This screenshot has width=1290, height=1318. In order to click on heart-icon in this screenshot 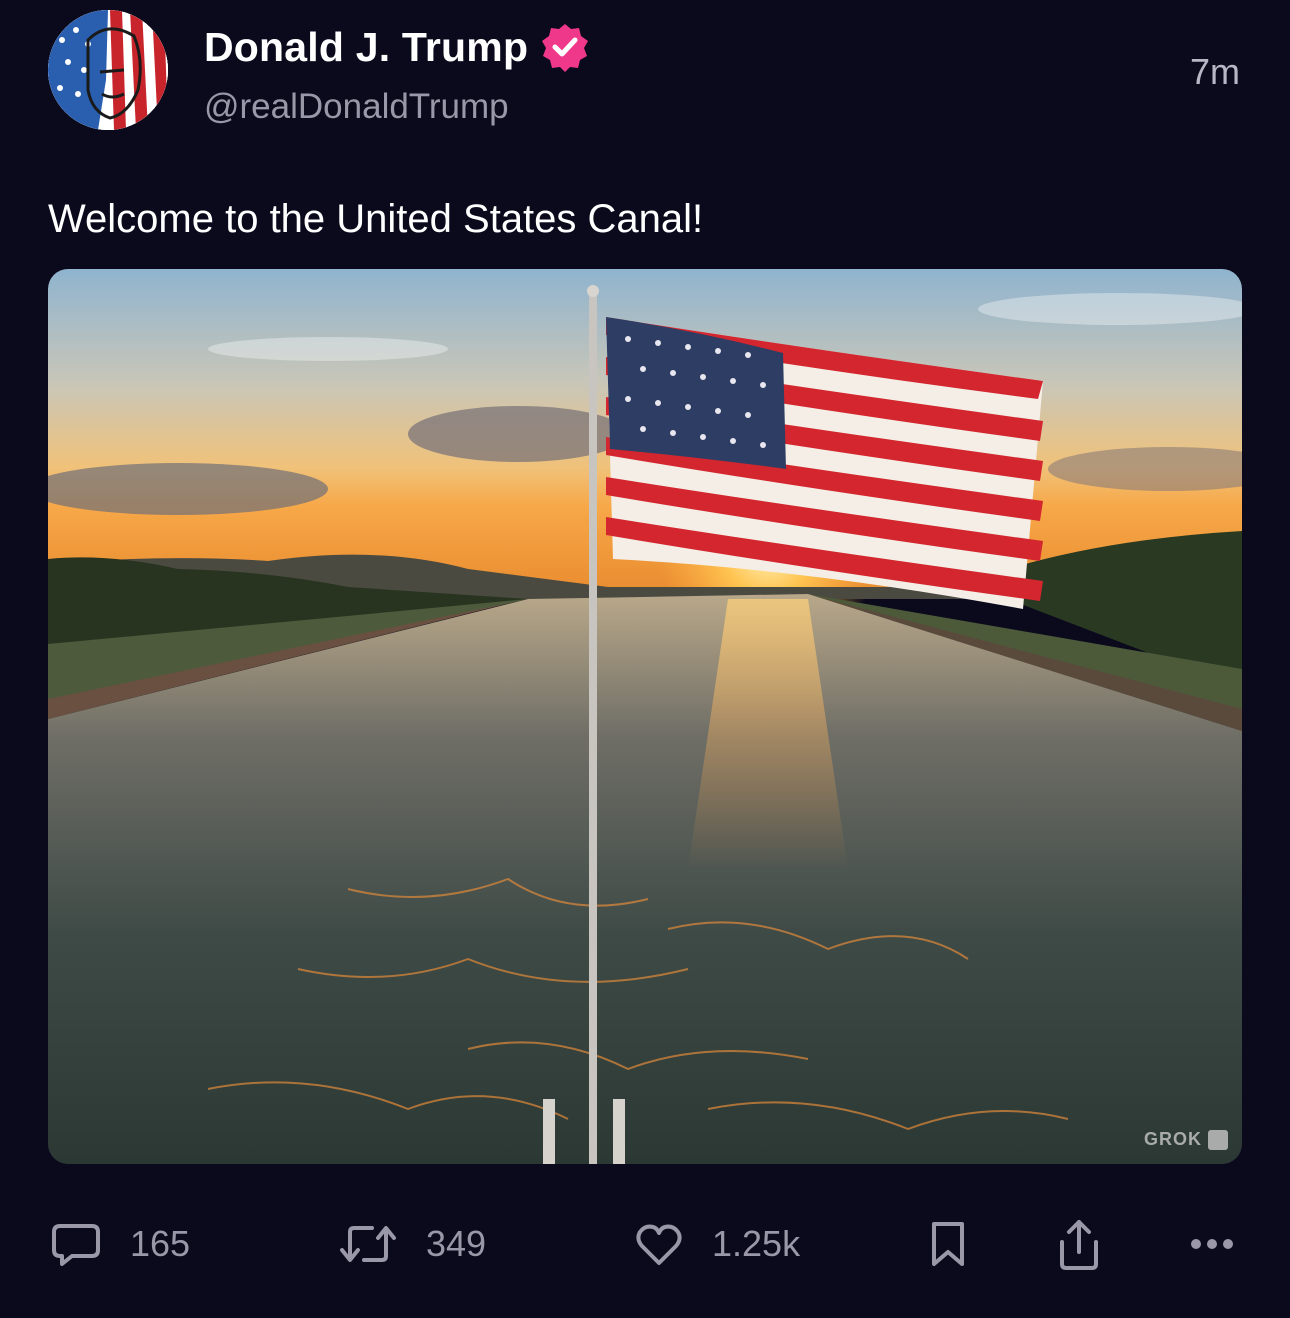, I will do `click(659, 1244)`.